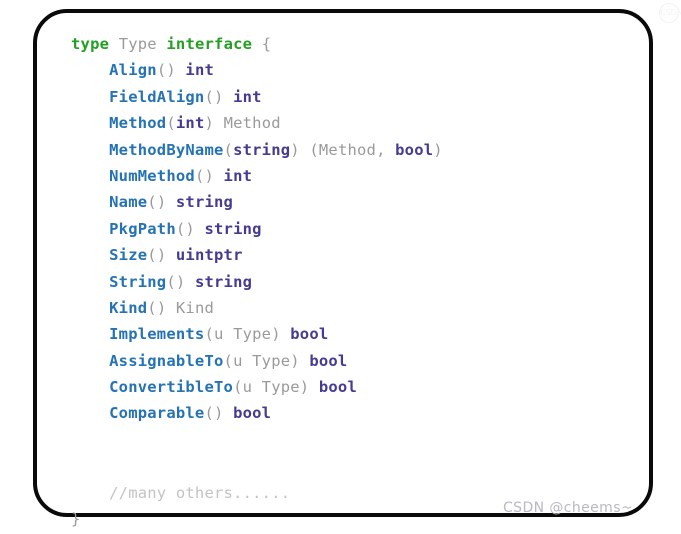 The height and width of the screenshot is (534, 681). I want to click on code-token-plain: Type, so click(137, 44).